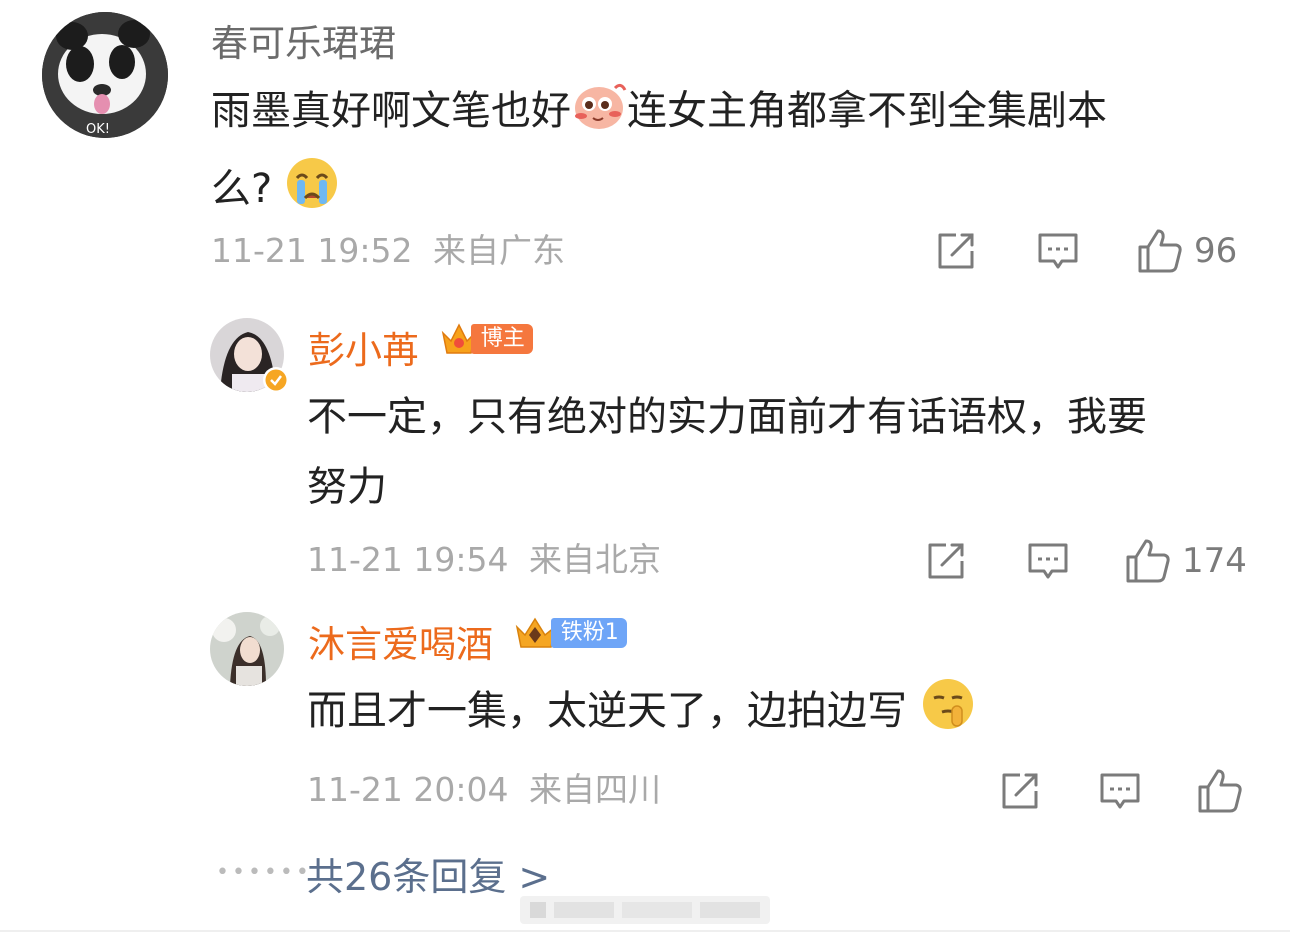 This screenshot has width=1290, height=941. Describe the element at coordinates (98, 129) in the screenshot. I see `avatar-label: OK!` at that location.